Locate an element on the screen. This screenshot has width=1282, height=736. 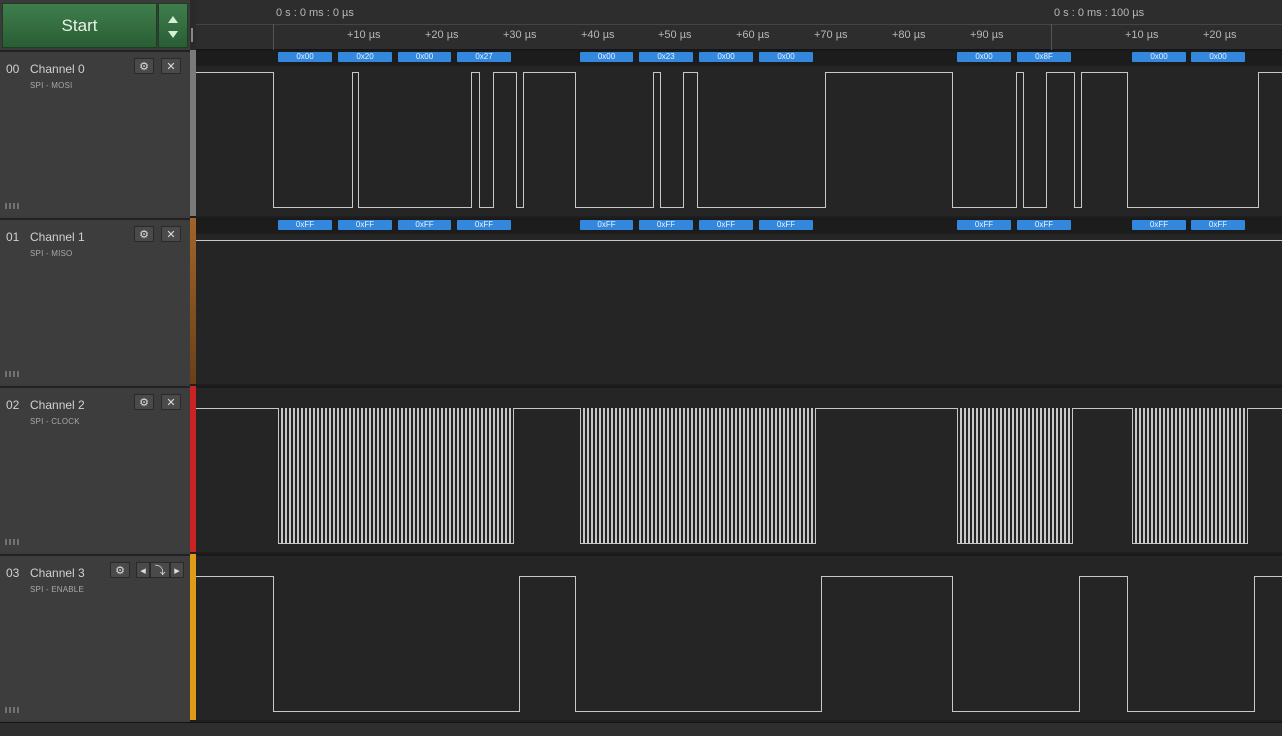
trigger-next-button: ▸ is located at coordinates (177, 570).